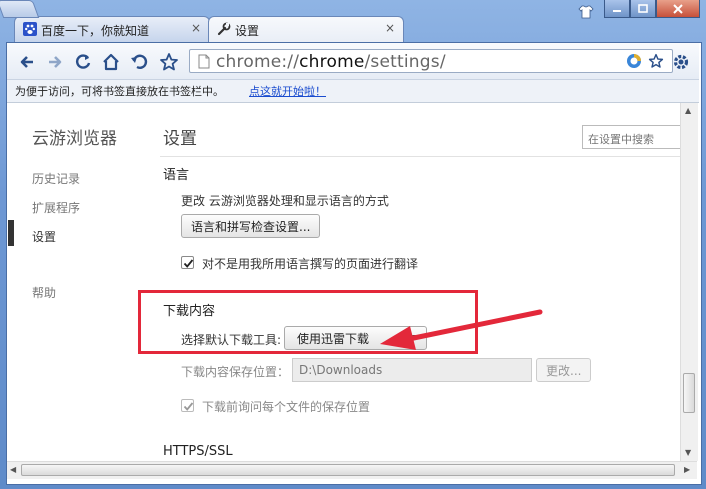  What do you see at coordinates (687, 469) in the screenshot?
I see `scroll-right-icon: ▶` at bounding box center [687, 469].